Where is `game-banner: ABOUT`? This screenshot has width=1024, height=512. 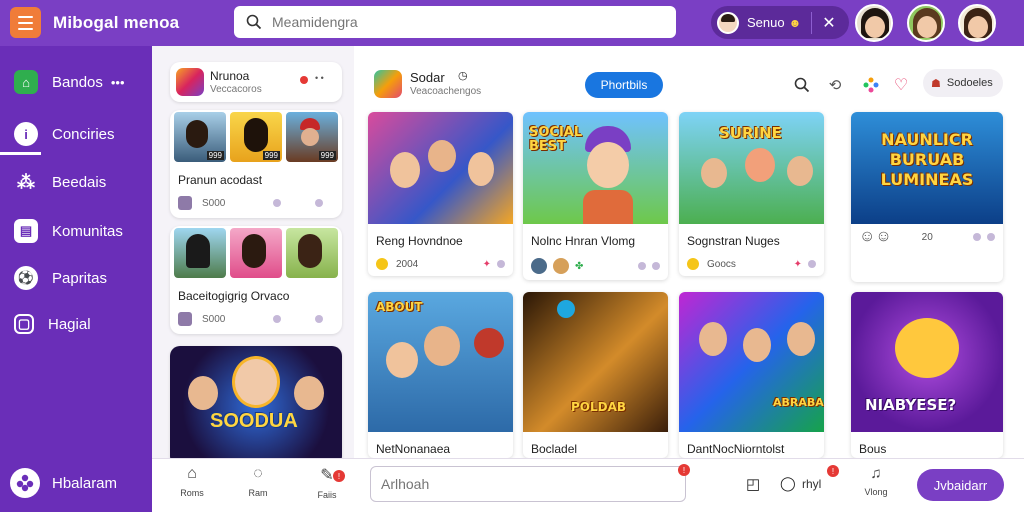
game-banner: ABOUT is located at coordinates (399, 307).